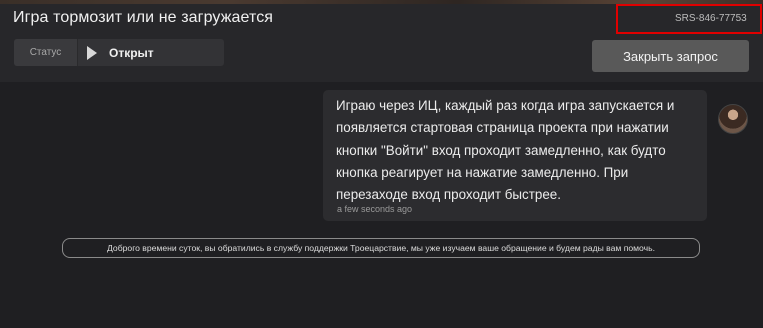 This screenshot has height=328, width=763. I want to click on status-divider, so click(77, 52).